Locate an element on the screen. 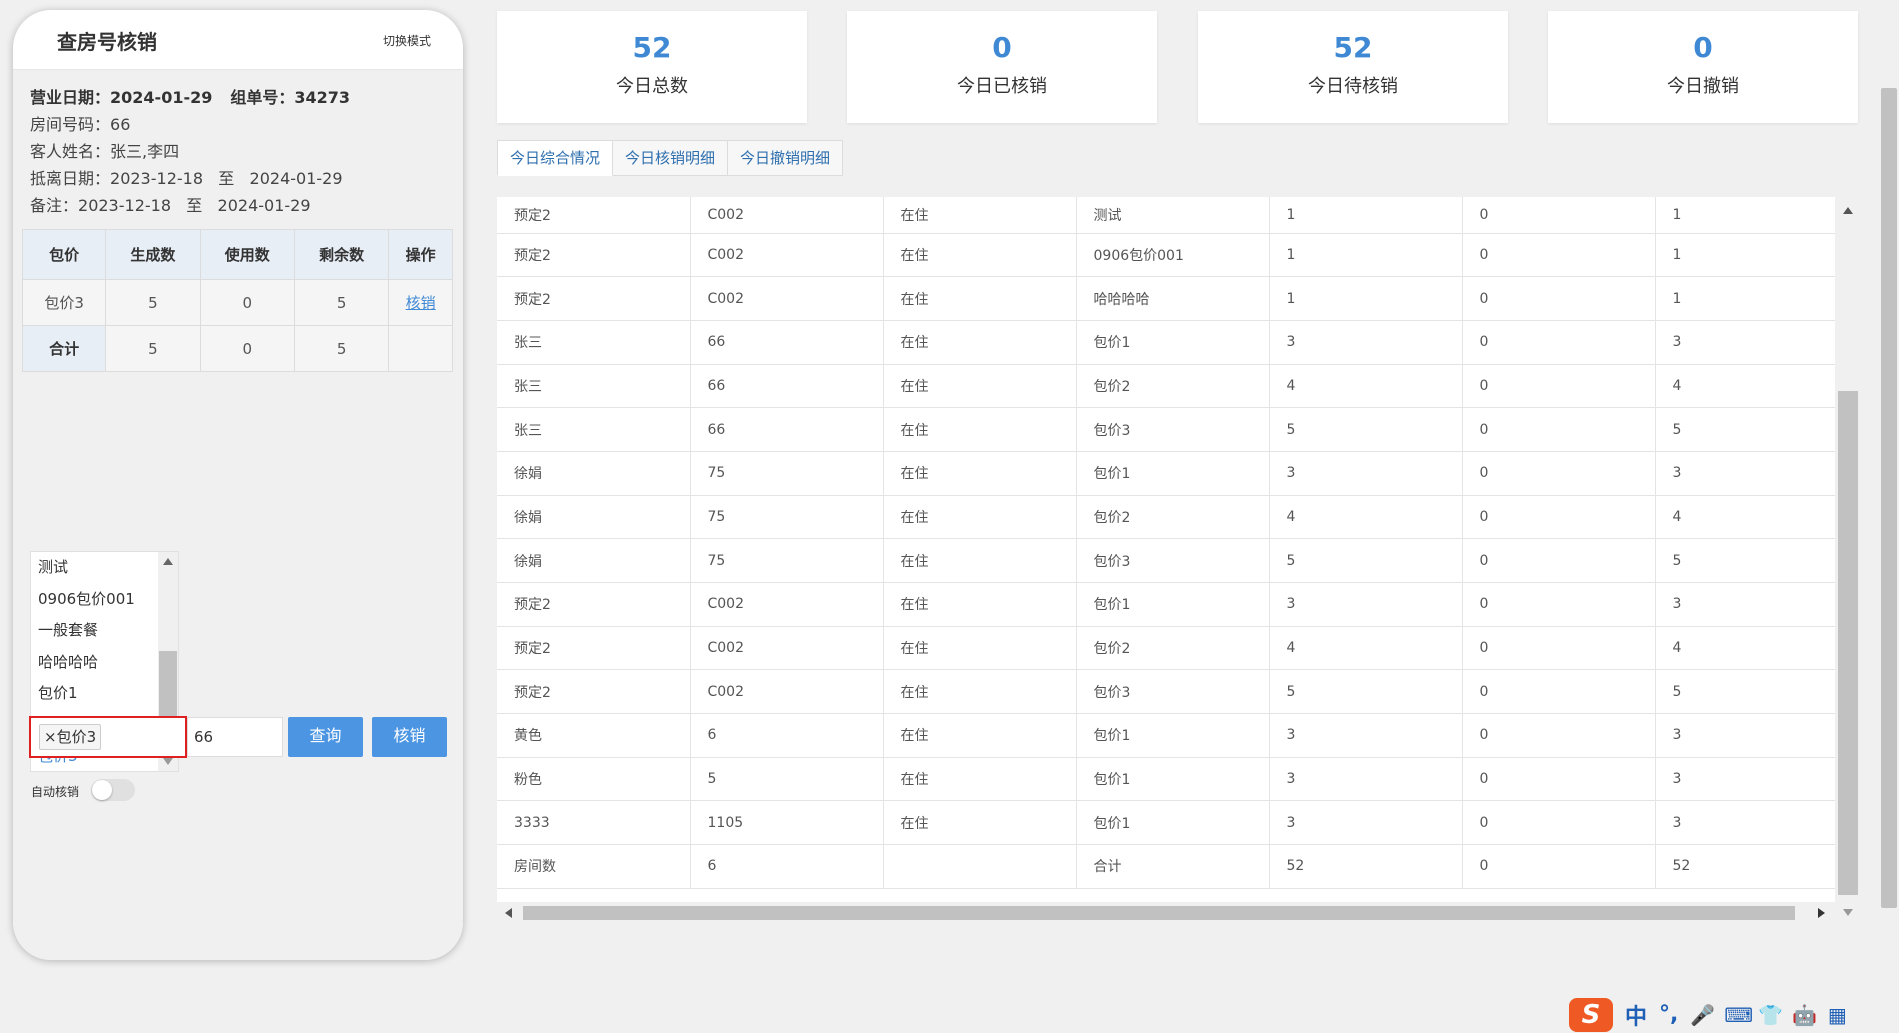 The width and height of the screenshot is (1899, 1033). dropdown-option: 0906包价001 is located at coordinates (104, 600).